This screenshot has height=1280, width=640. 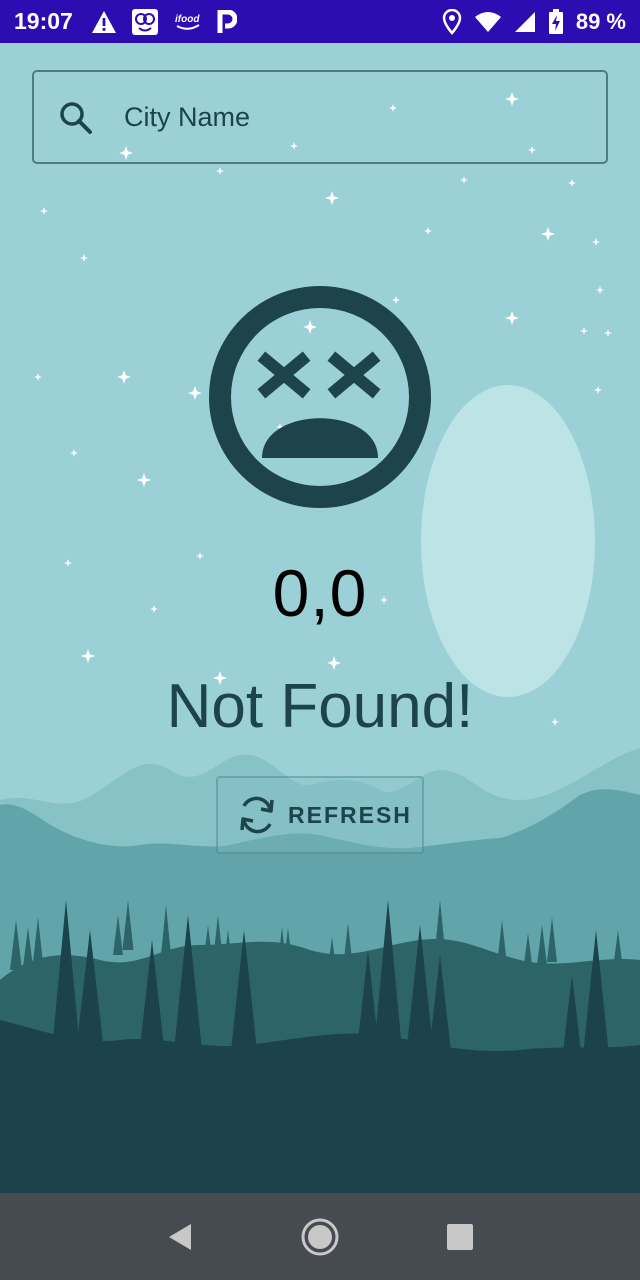 I want to click on search-box, so click(x=320, y=117).